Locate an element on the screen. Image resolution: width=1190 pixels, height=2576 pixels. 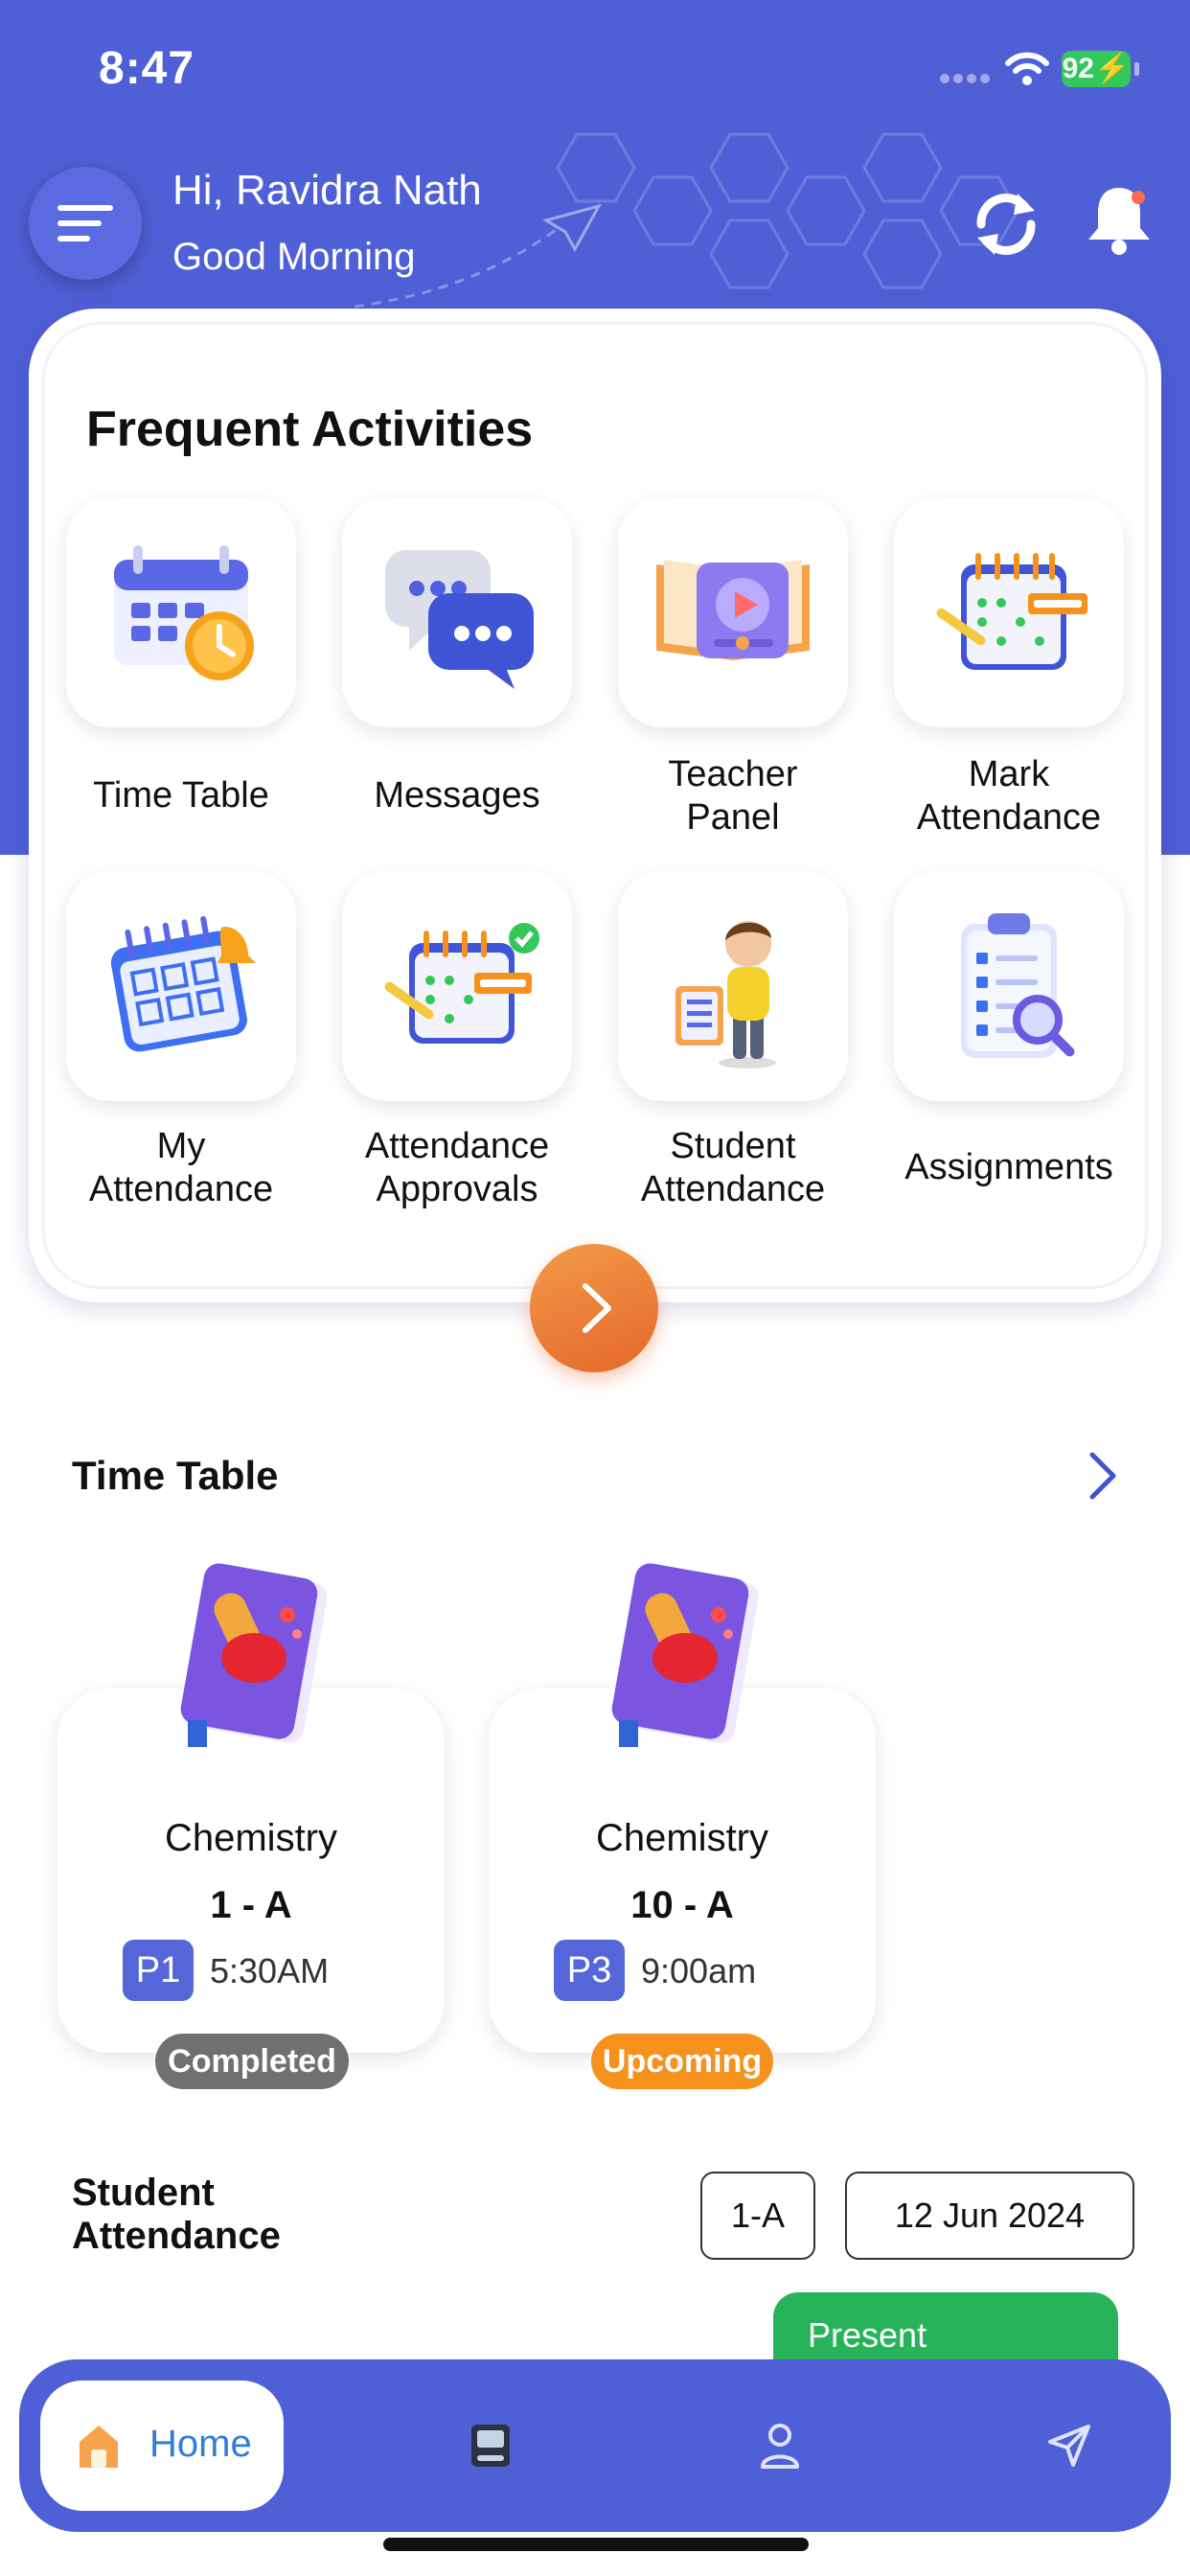
battery-level: 92 is located at coordinates (1078, 68).